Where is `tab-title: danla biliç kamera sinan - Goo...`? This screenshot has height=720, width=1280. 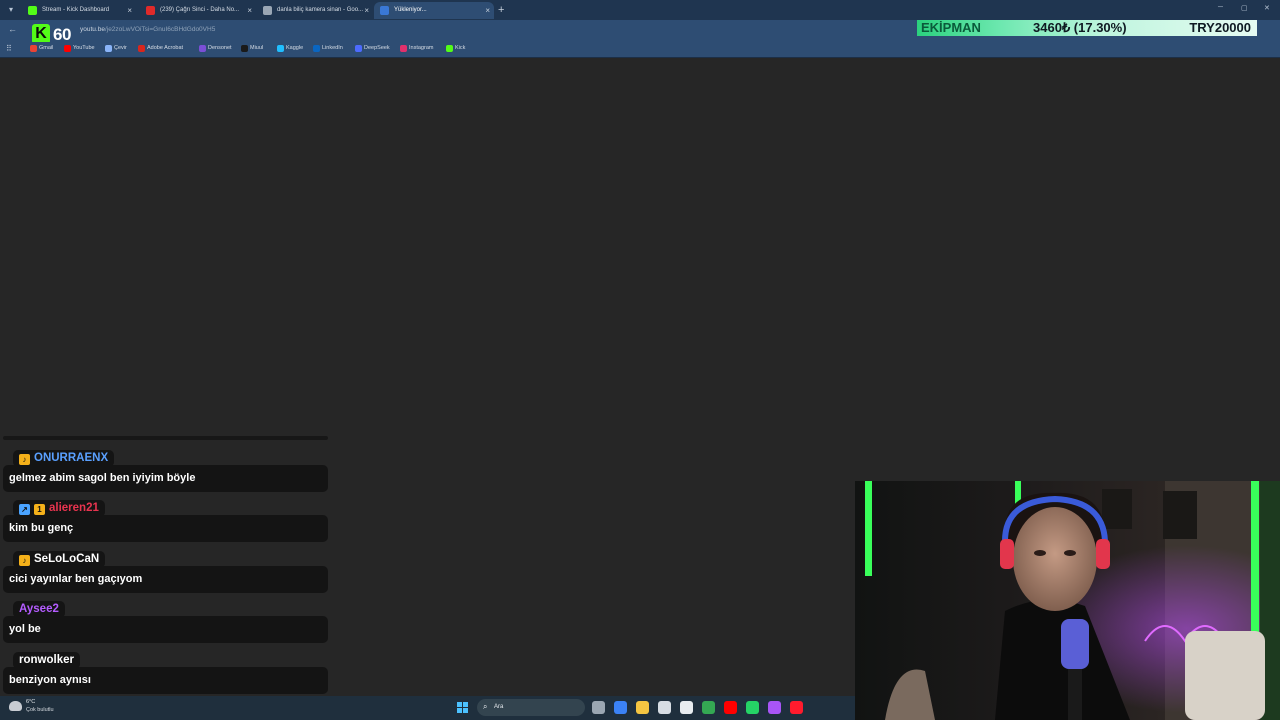
tab-title: danla biliç kamera sinan - Goo... is located at coordinates (320, 10).